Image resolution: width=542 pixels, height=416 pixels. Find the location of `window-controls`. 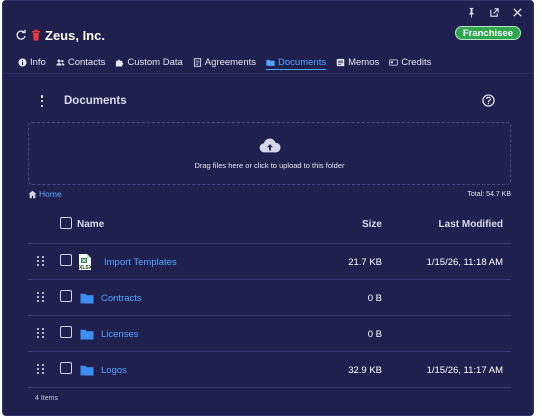

window-controls is located at coordinates (494, 12).